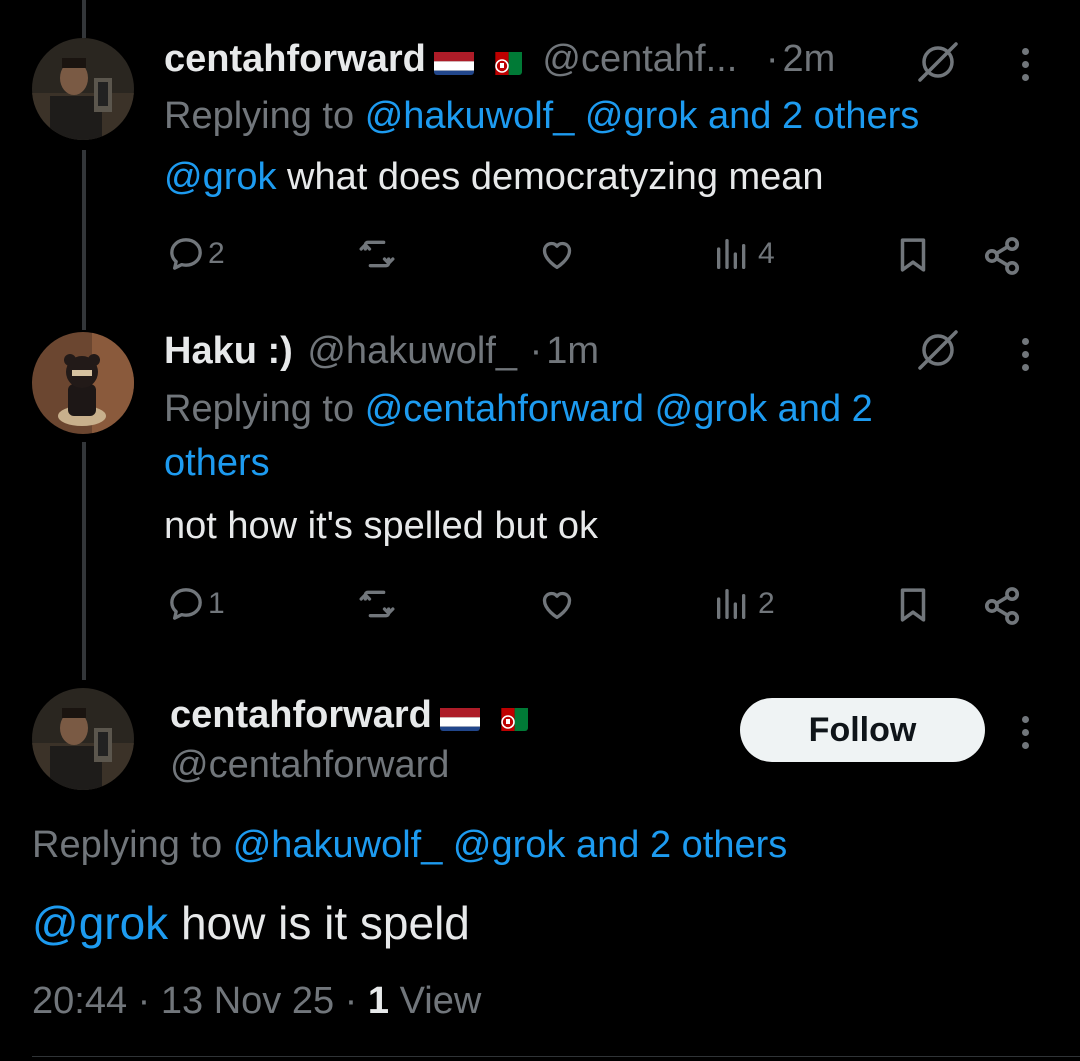 Image resolution: width=1080 pixels, height=1061 pixels. What do you see at coordinates (556, 1056) in the screenshot?
I see `divider` at bounding box center [556, 1056].